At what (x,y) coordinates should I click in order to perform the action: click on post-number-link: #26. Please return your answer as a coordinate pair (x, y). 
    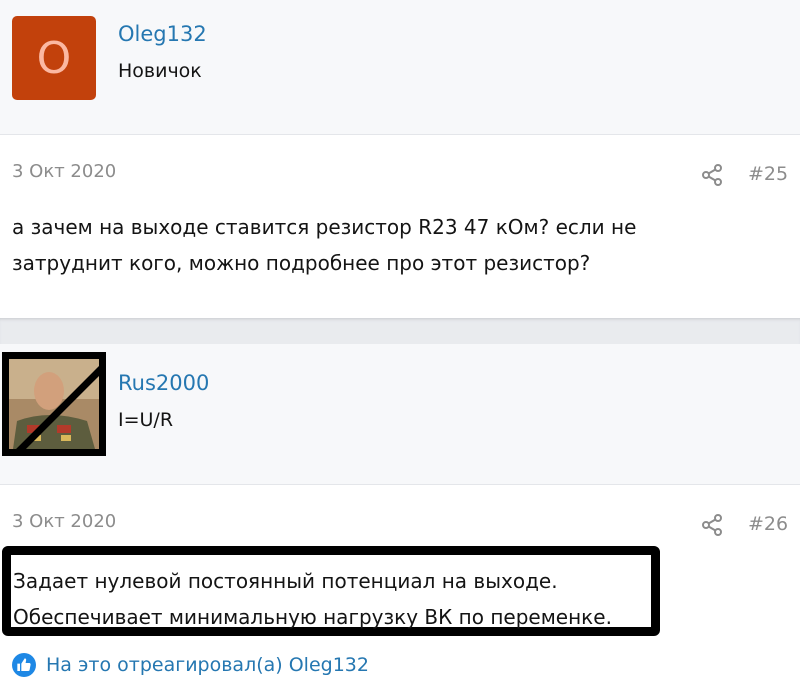
    Looking at the image, I should click on (768, 524).